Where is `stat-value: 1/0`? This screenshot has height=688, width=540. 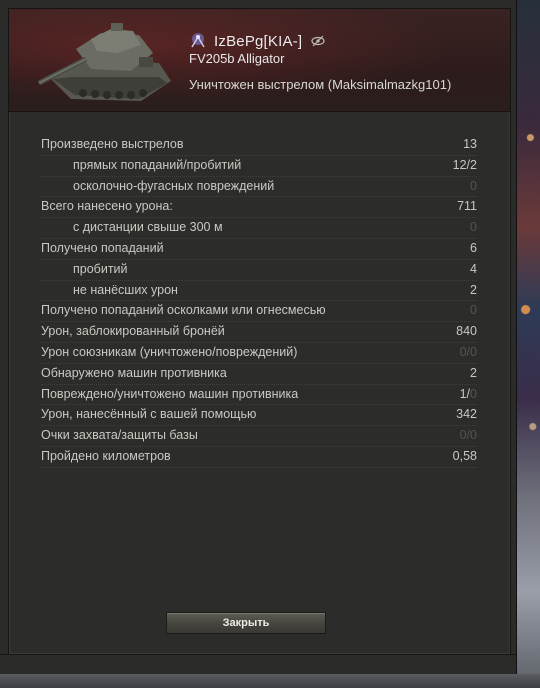
stat-value: 1/0 is located at coordinates (468, 395).